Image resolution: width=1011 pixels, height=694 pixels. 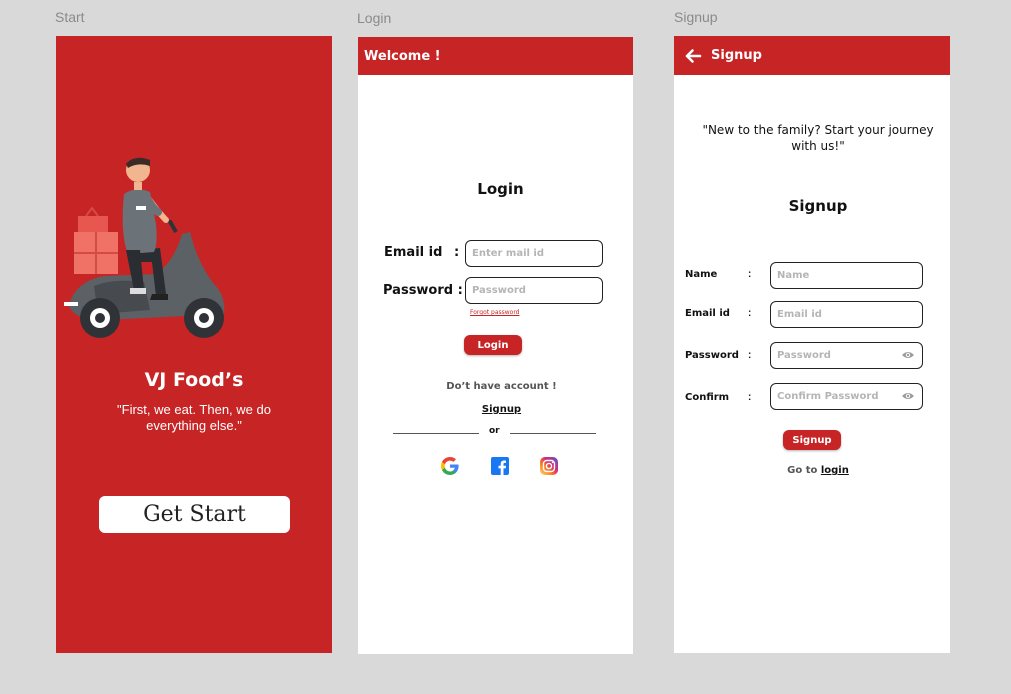 I want to click on appbar-title: Welcome !, so click(x=402, y=56).